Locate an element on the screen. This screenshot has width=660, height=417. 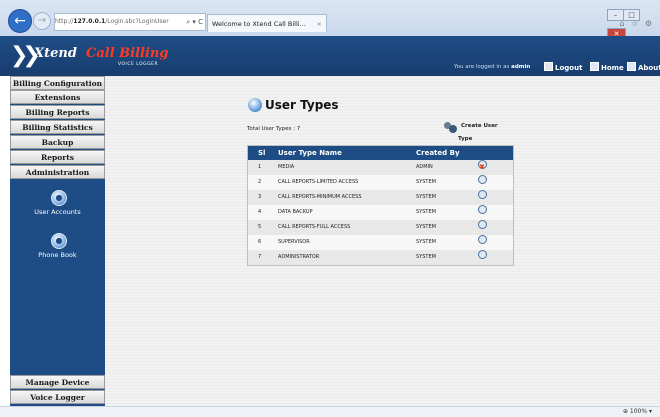
table-row: 2 CALL REPORTS-LIMITED ACCESS SYSTEM is located at coordinates (380, 182).